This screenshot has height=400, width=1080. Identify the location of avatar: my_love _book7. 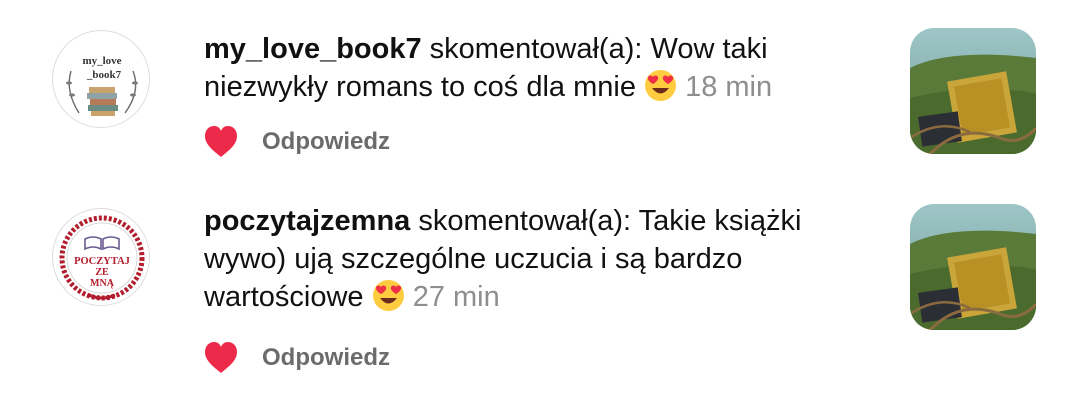
(101, 79).